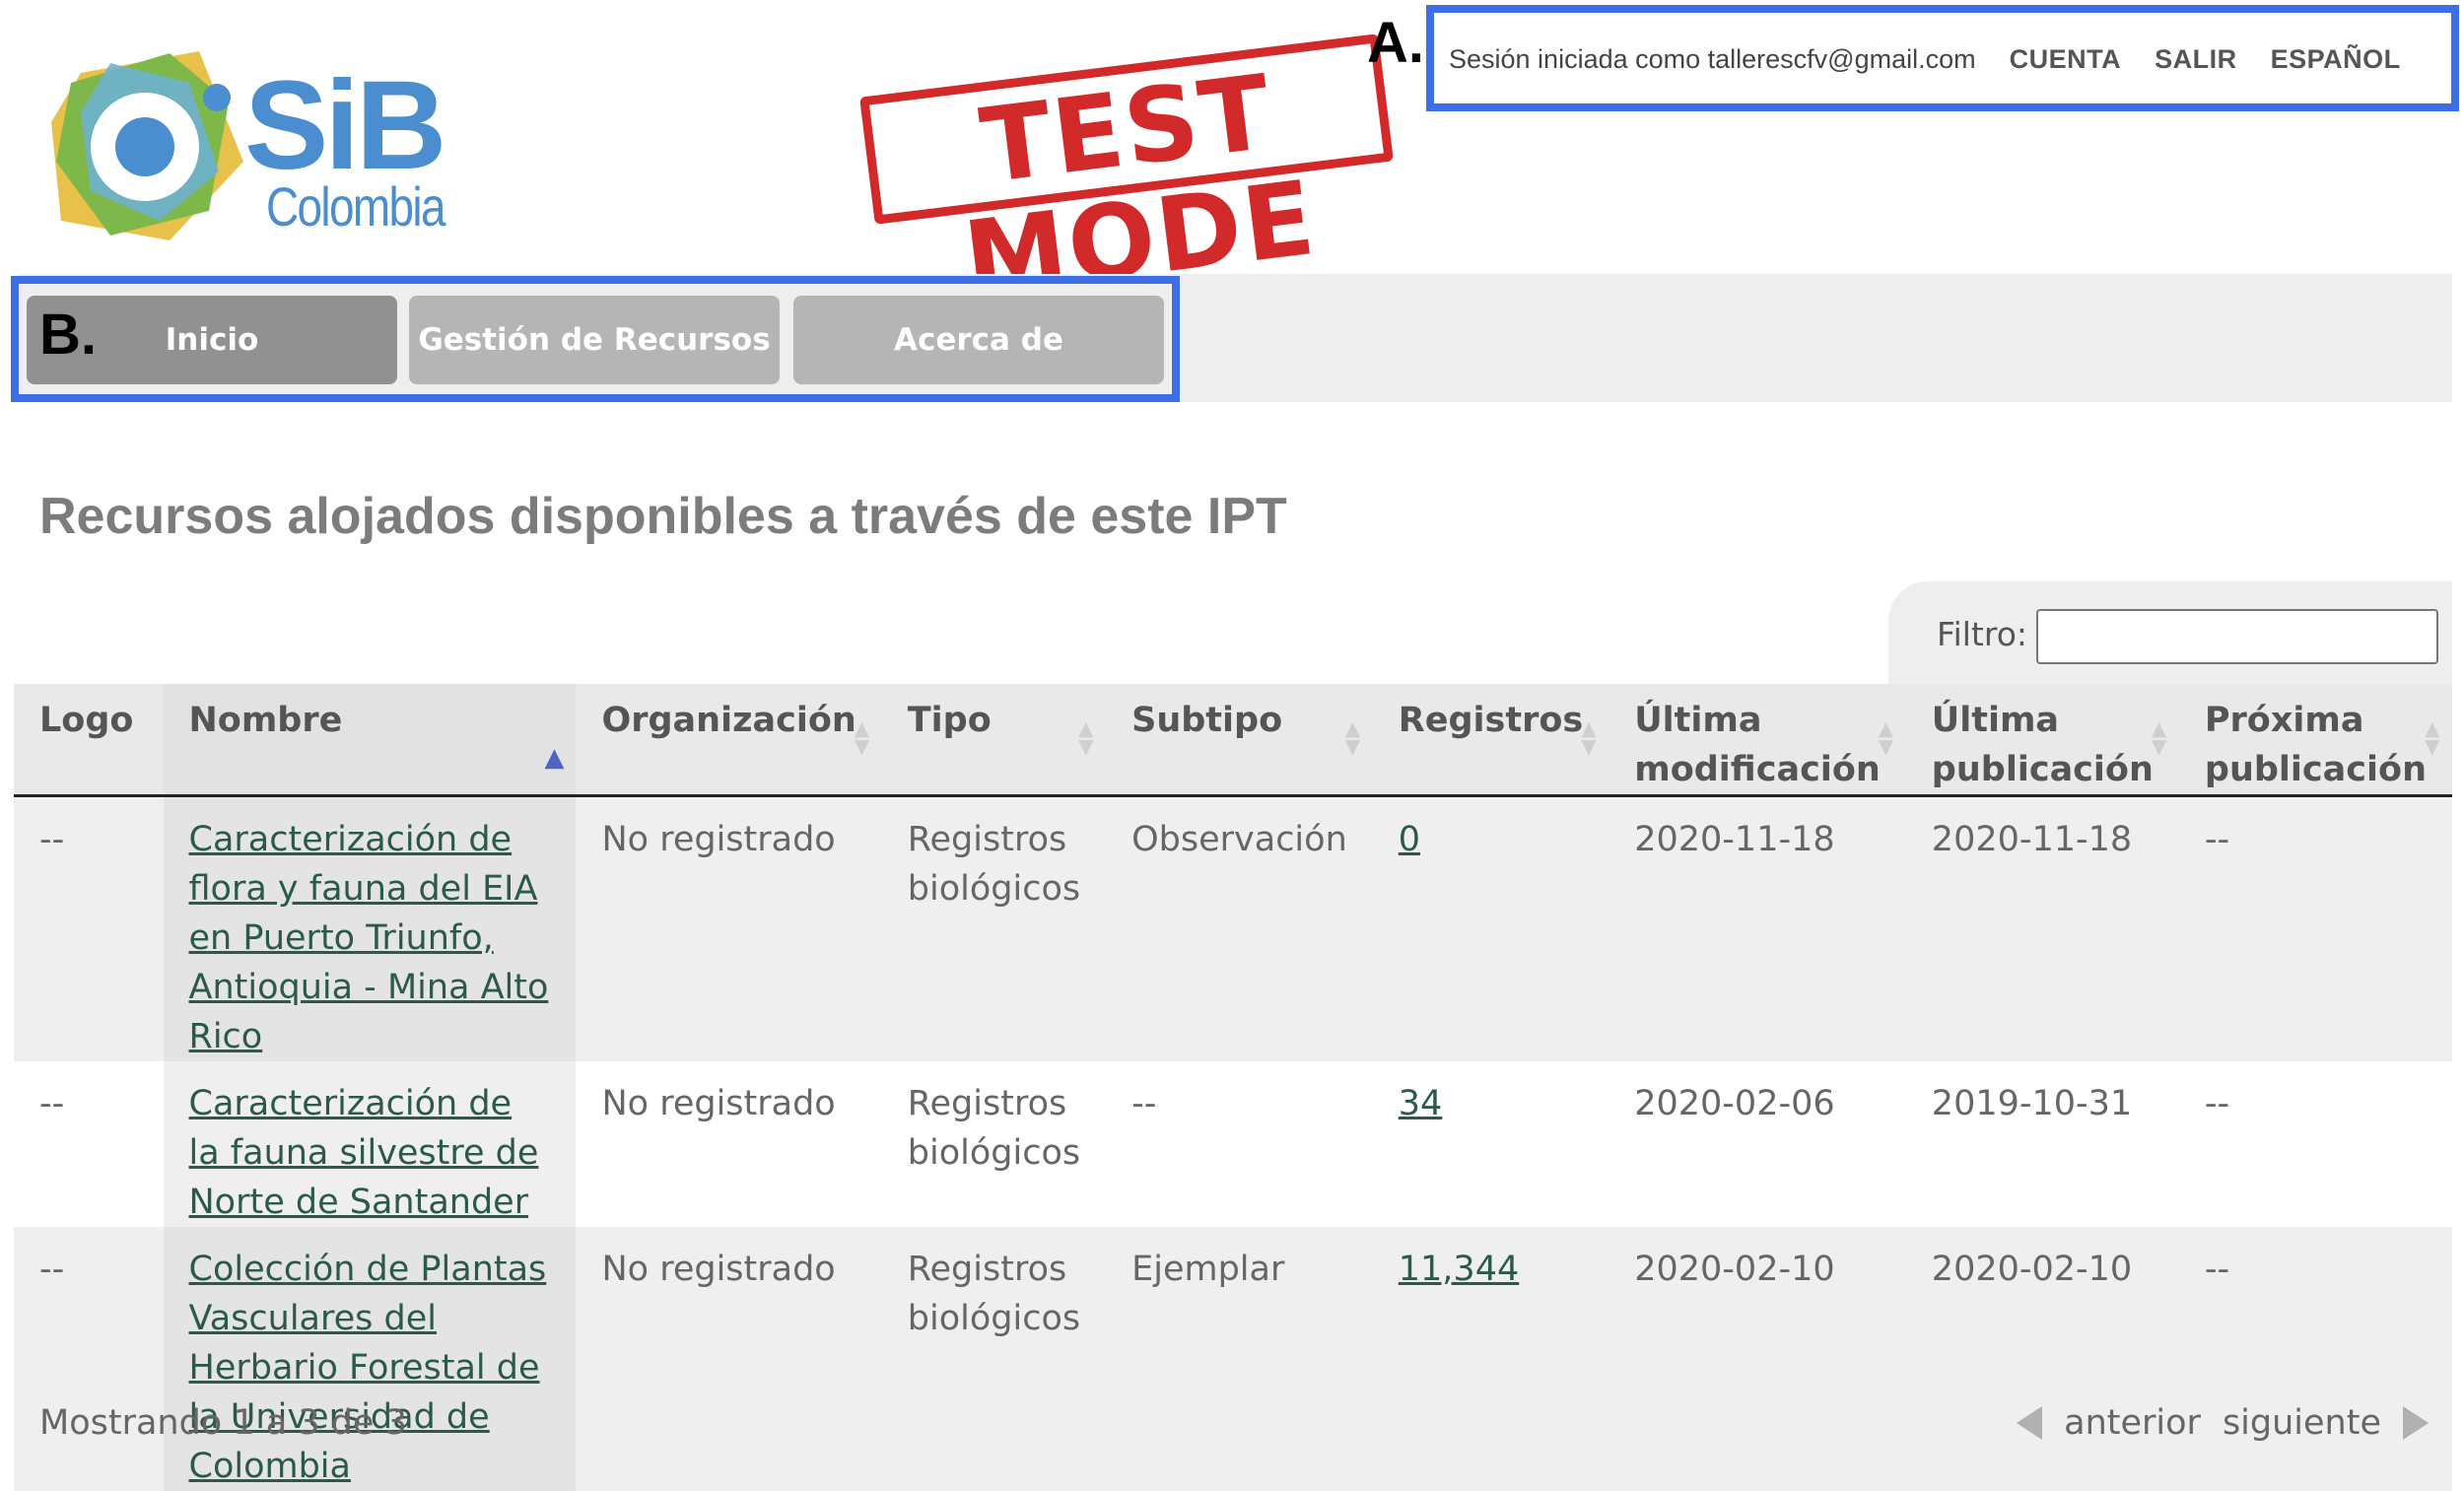 The image size is (2464, 1491). Describe the element at coordinates (1490, 1359) in the screenshot. I see `cell-registros: 11,344` at that location.